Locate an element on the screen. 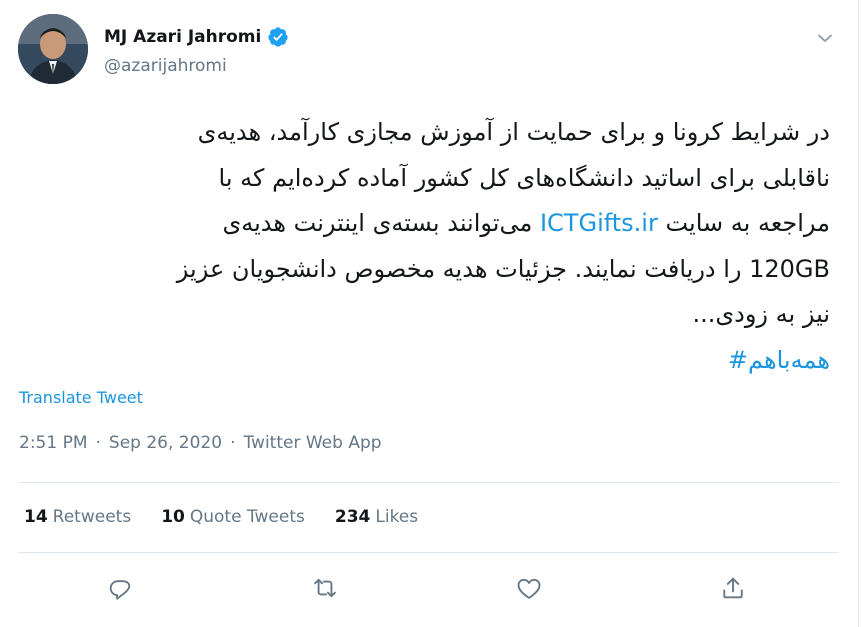 This screenshot has width=865, height=627. website-link: ICTGifts.ir is located at coordinates (599, 223).